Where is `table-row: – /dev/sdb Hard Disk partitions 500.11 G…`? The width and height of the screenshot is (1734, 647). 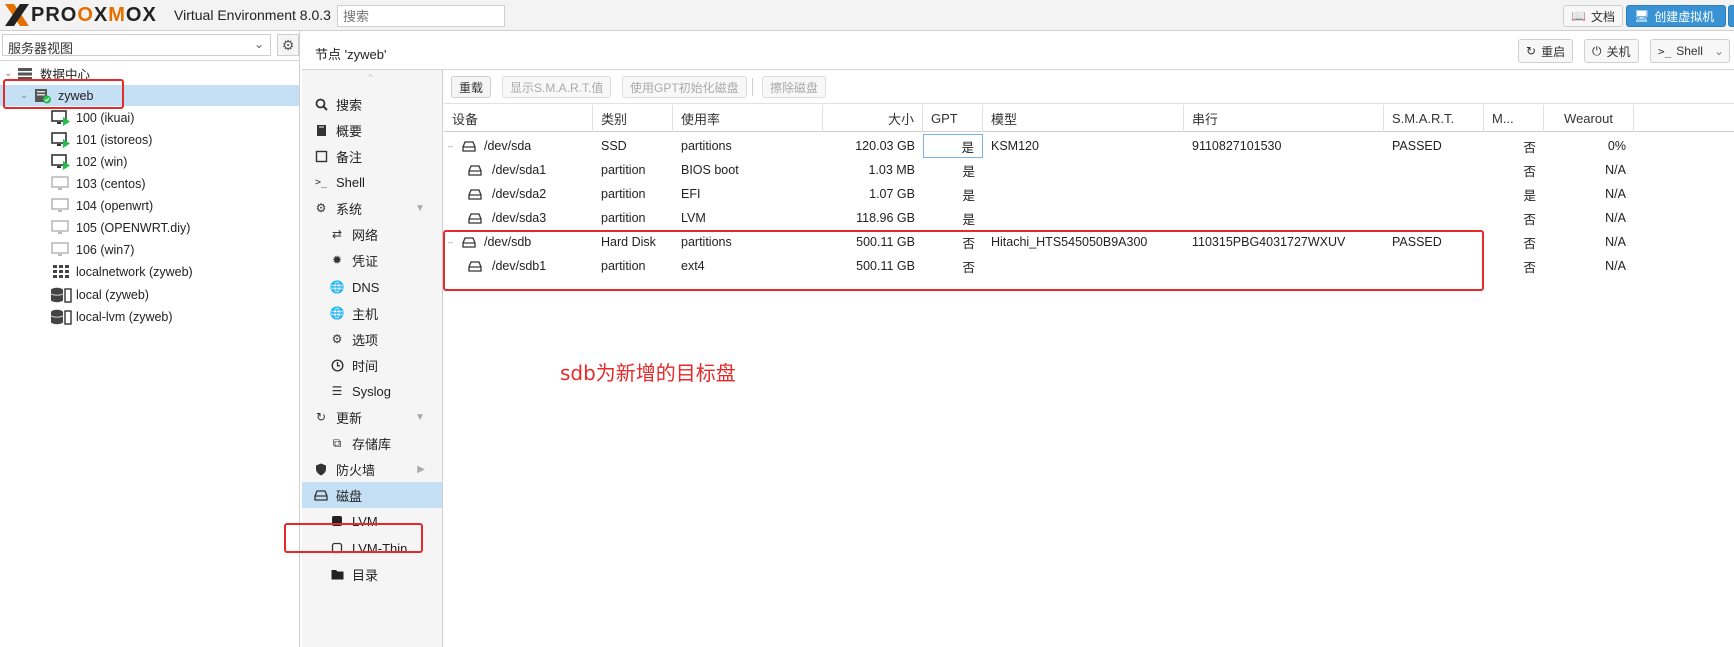 table-row: – /dev/sdb Hard Disk partitions 500.11 G… is located at coordinates (1089, 242).